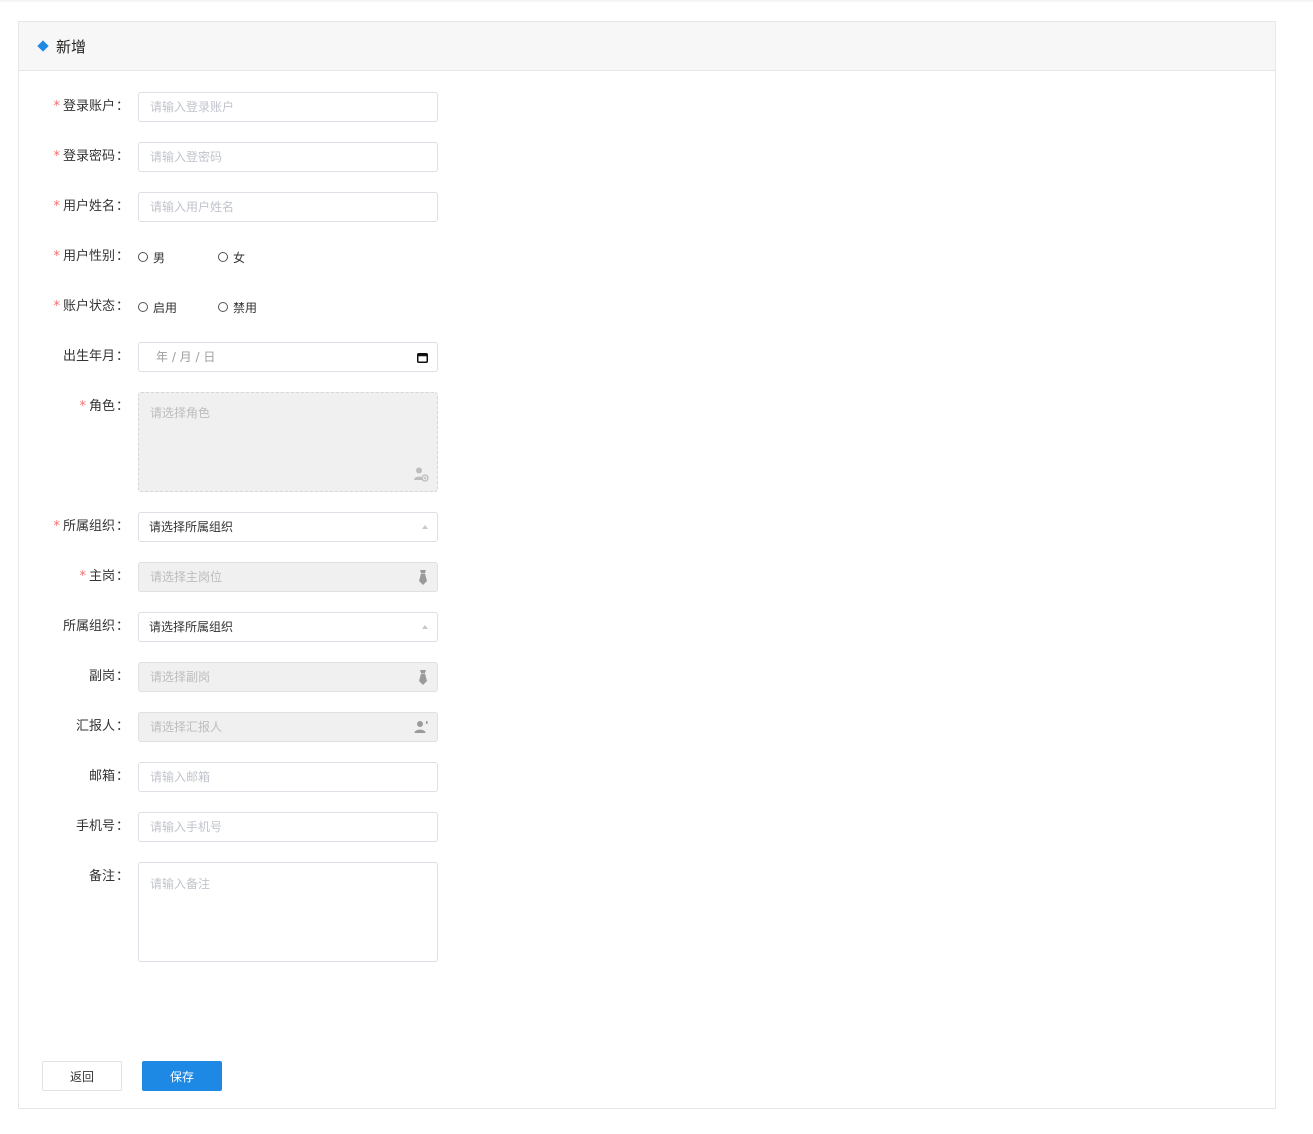 The image size is (1313, 1134). I want to click on label-email: 邮箱, so click(101, 776).